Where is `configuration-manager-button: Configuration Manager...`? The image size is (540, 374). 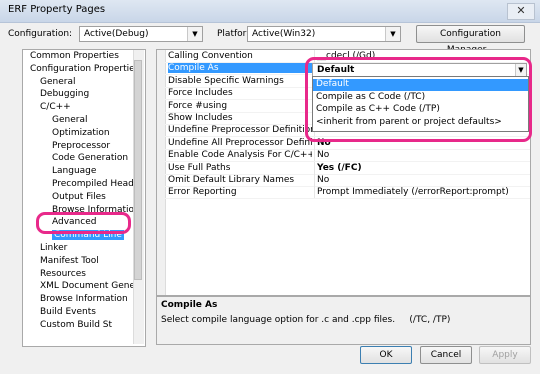 configuration-manager-button: Configuration Manager... is located at coordinates (470, 40).